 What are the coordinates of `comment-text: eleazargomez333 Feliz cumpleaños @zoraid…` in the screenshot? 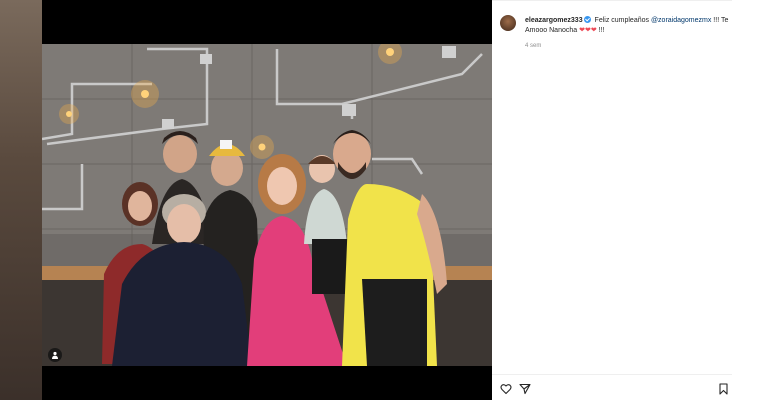 It's located at (627, 26).